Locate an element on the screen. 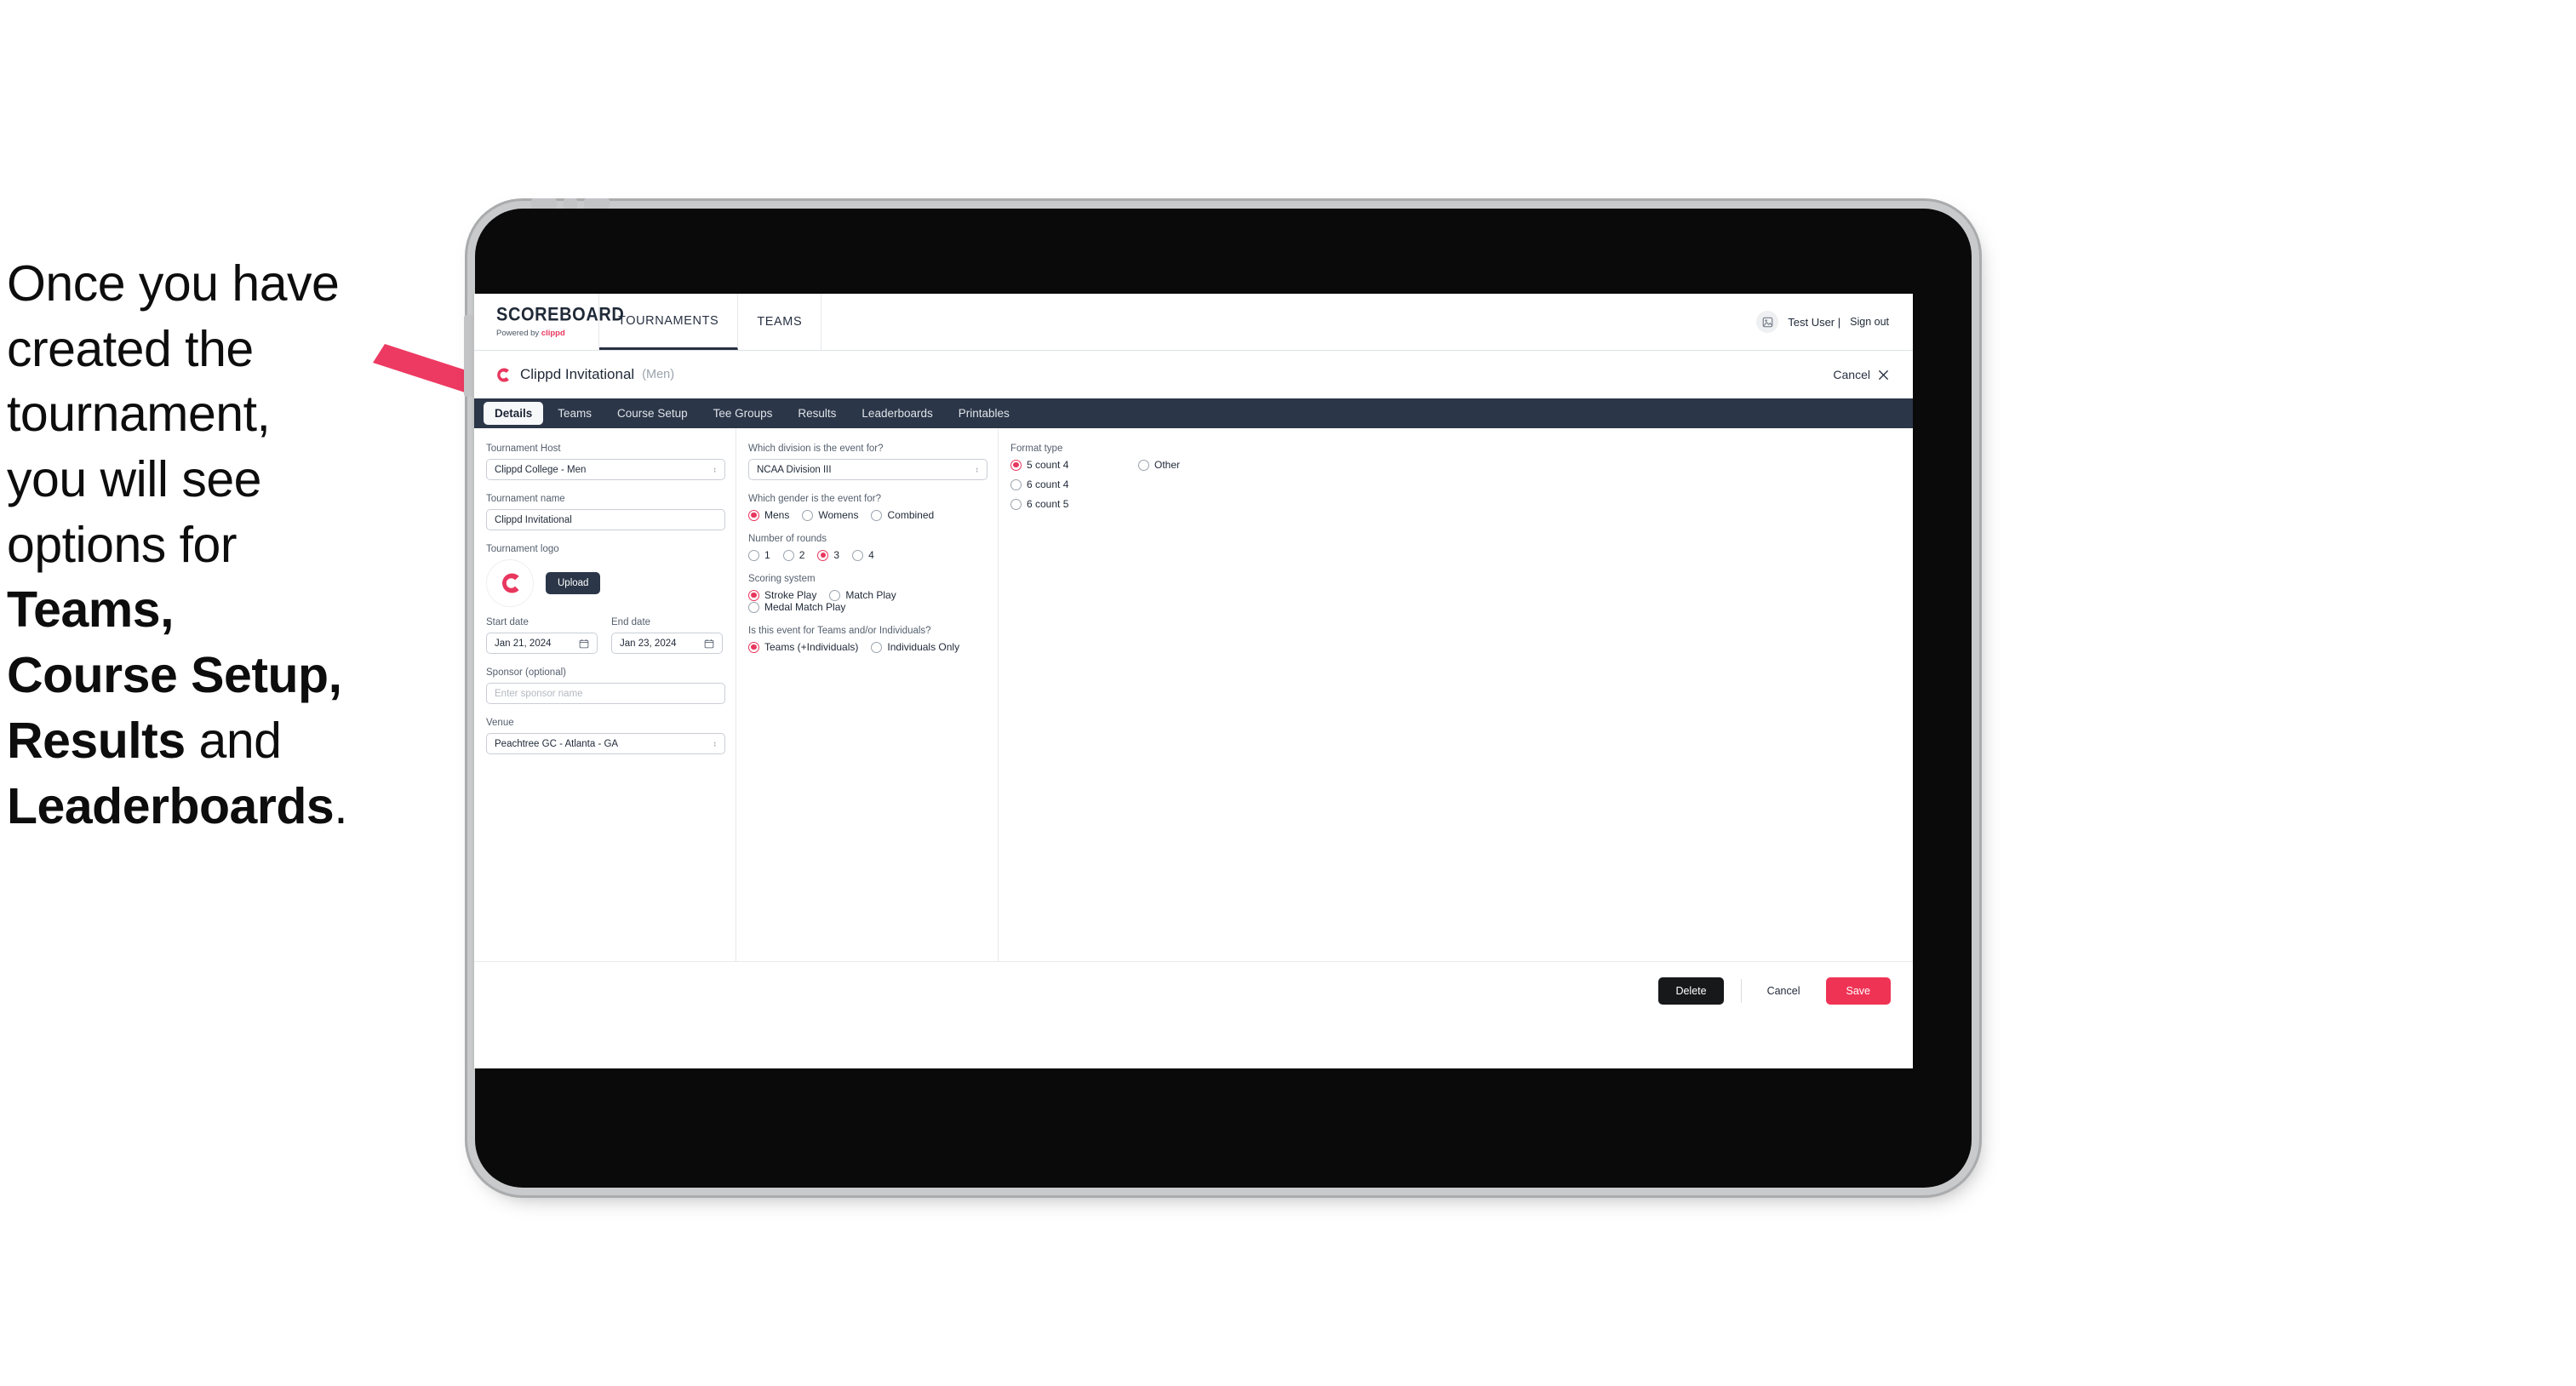 This screenshot has width=2576, height=1386. annotation-line: Teams, is located at coordinates (220, 610).